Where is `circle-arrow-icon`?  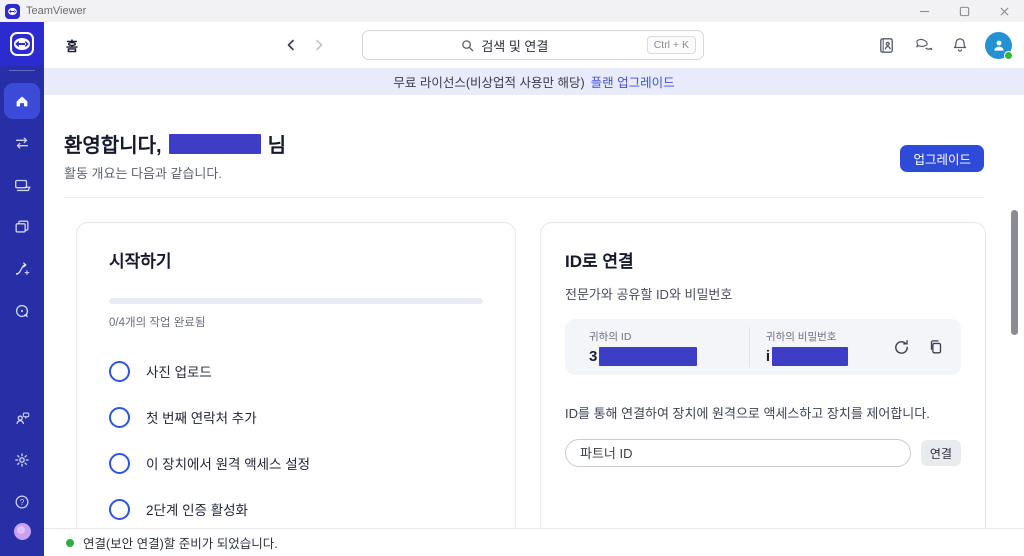
circle-arrow-icon is located at coordinates (22, 311).